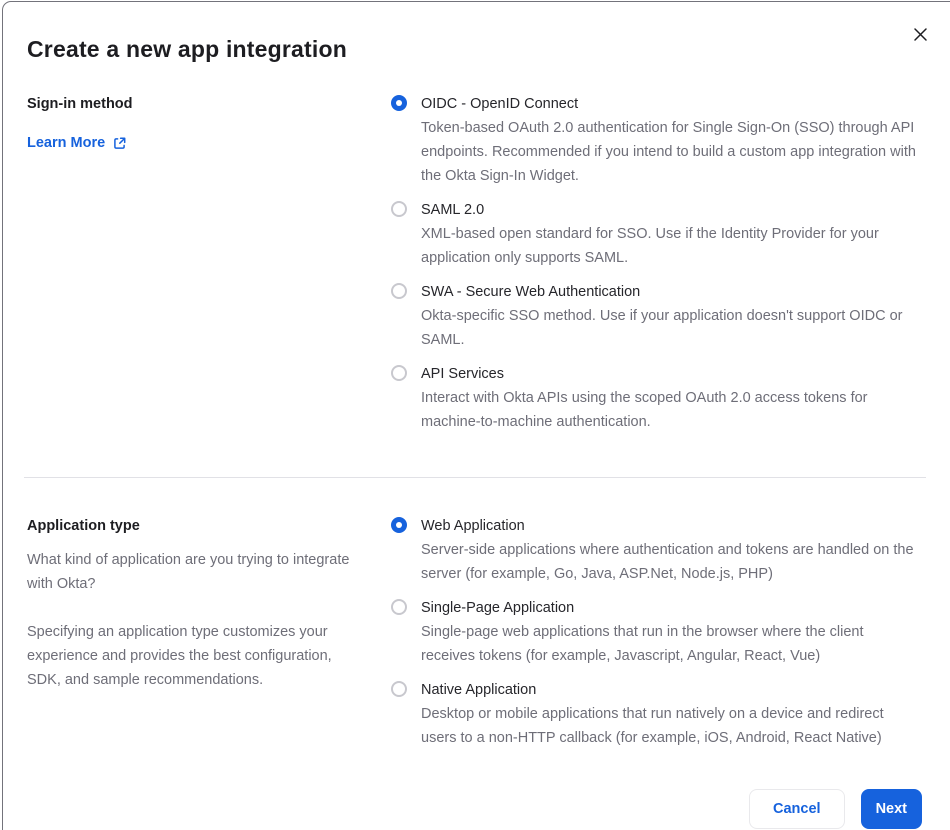 The height and width of the screenshot is (830, 950). What do you see at coordinates (671, 374) in the screenshot?
I see `option-api-services-label: API Services` at bounding box center [671, 374].